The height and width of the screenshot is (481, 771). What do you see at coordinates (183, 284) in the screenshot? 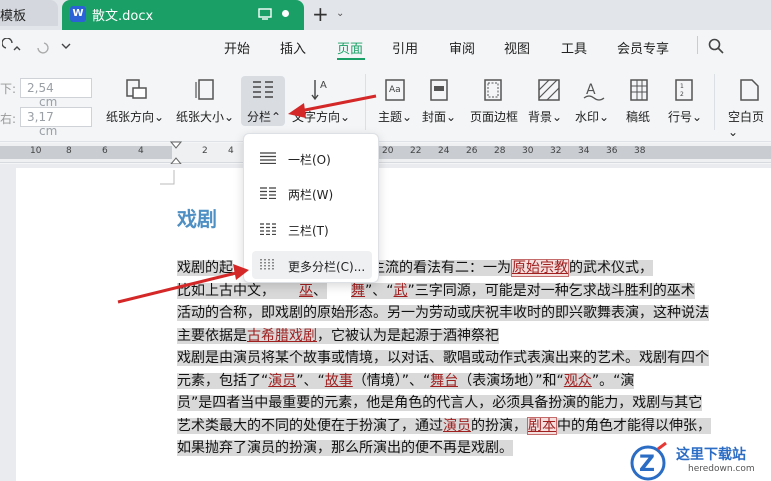
I see `arrow-to-more-columns` at bounding box center [183, 284].